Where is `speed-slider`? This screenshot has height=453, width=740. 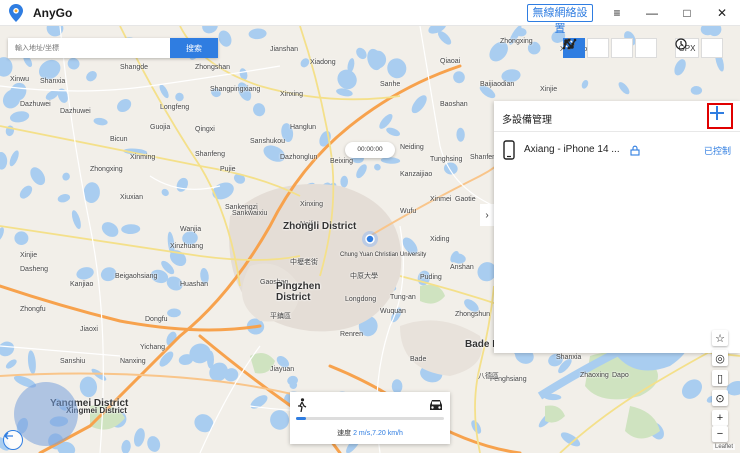 speed-slider is located at coordinates (370, 418).